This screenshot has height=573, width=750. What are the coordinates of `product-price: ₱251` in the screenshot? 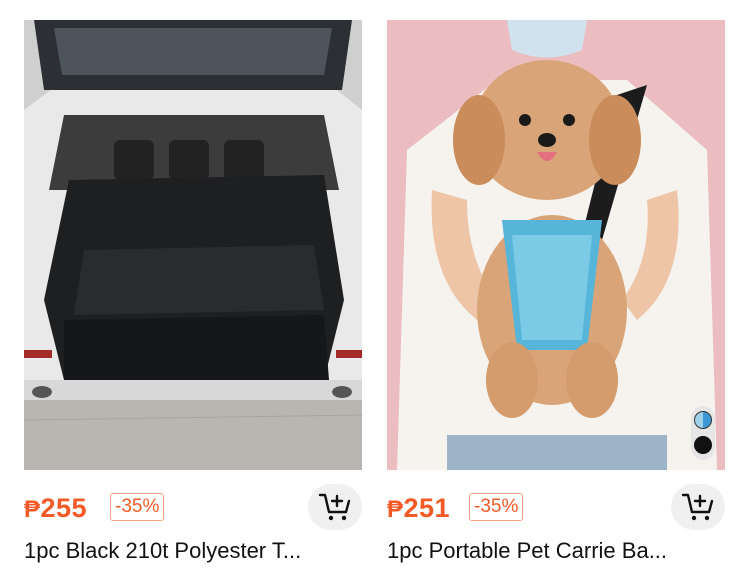 It's located at (418, 508).